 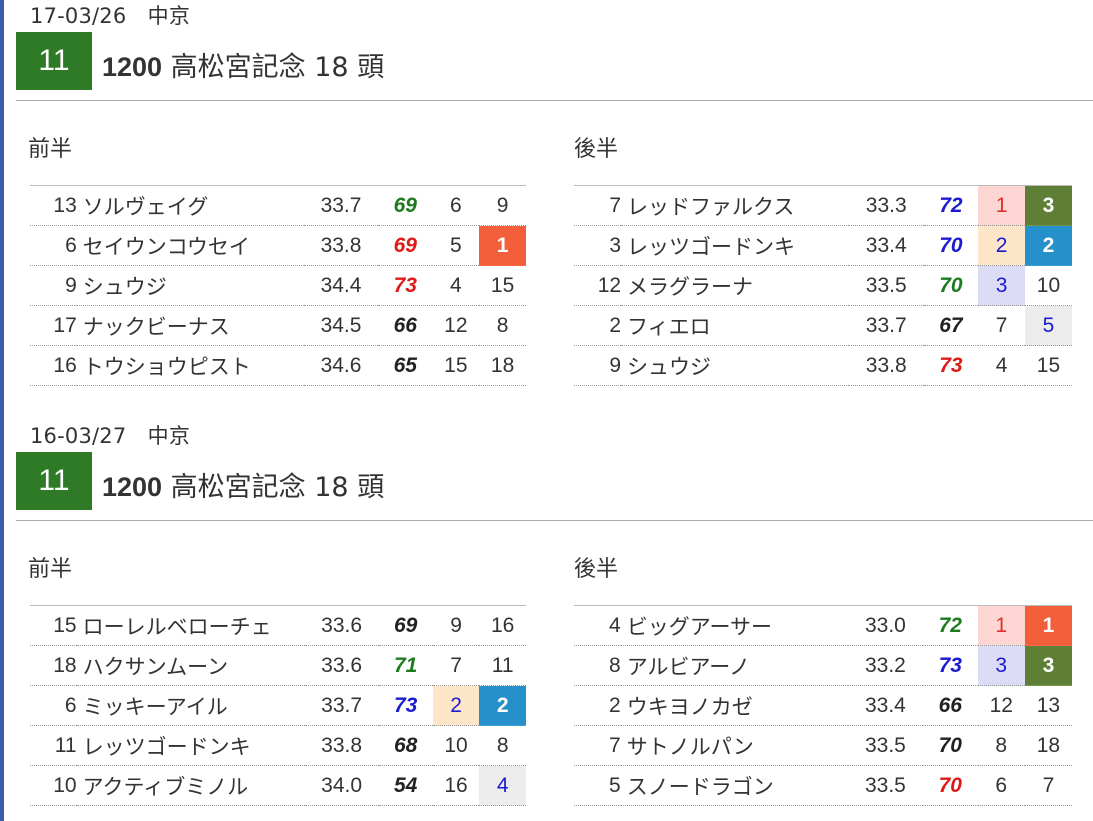 I want to click on horse-number: 13, so click(x=53, y=205).